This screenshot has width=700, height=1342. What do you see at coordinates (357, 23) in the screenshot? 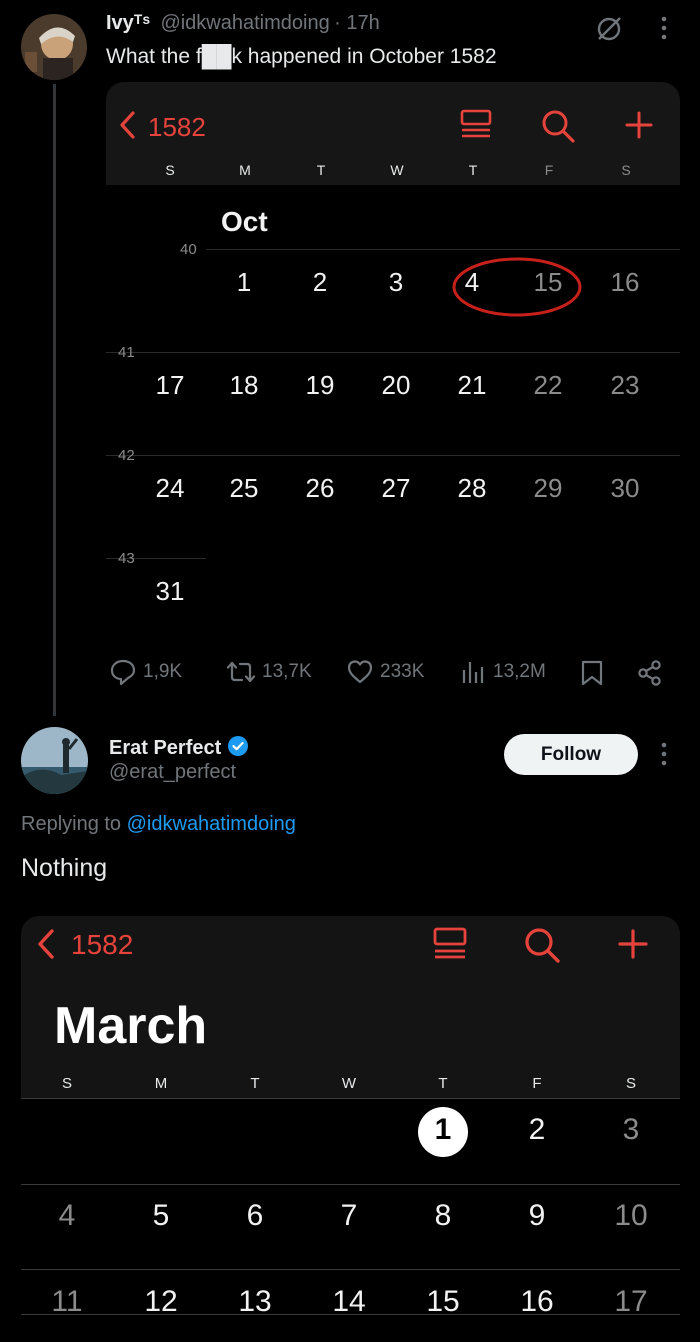
I see `timestamp: · 17h` at bounding box center [357, 23].